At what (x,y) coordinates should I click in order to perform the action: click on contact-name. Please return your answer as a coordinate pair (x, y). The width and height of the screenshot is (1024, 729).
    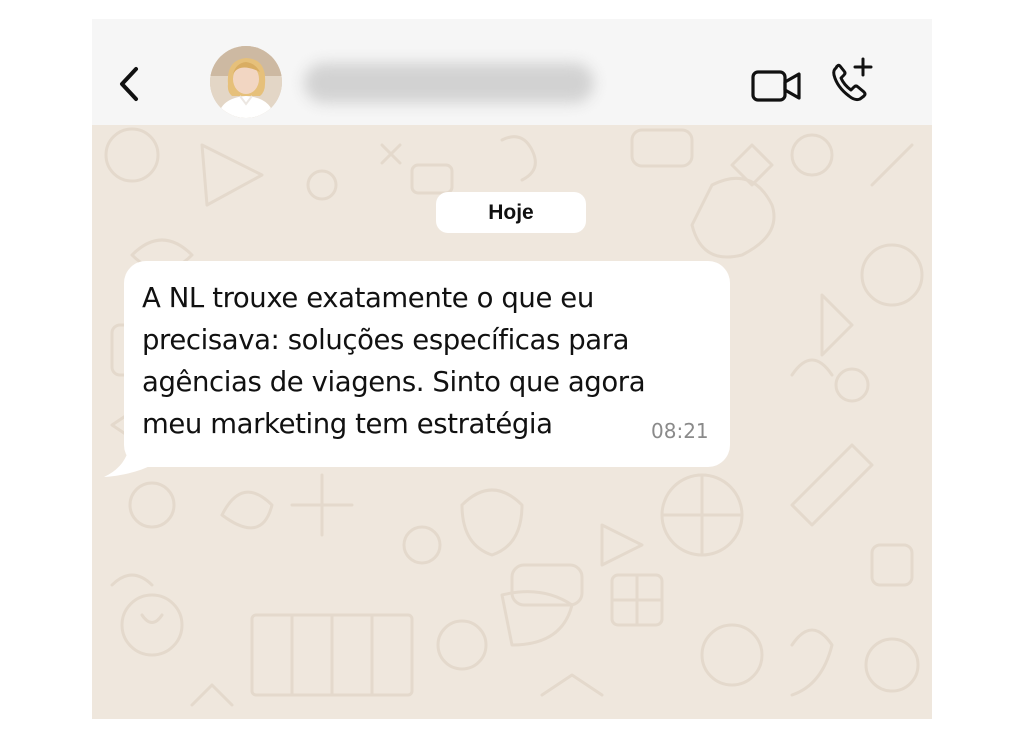
    Looking at the image, I should click on (449, 83).